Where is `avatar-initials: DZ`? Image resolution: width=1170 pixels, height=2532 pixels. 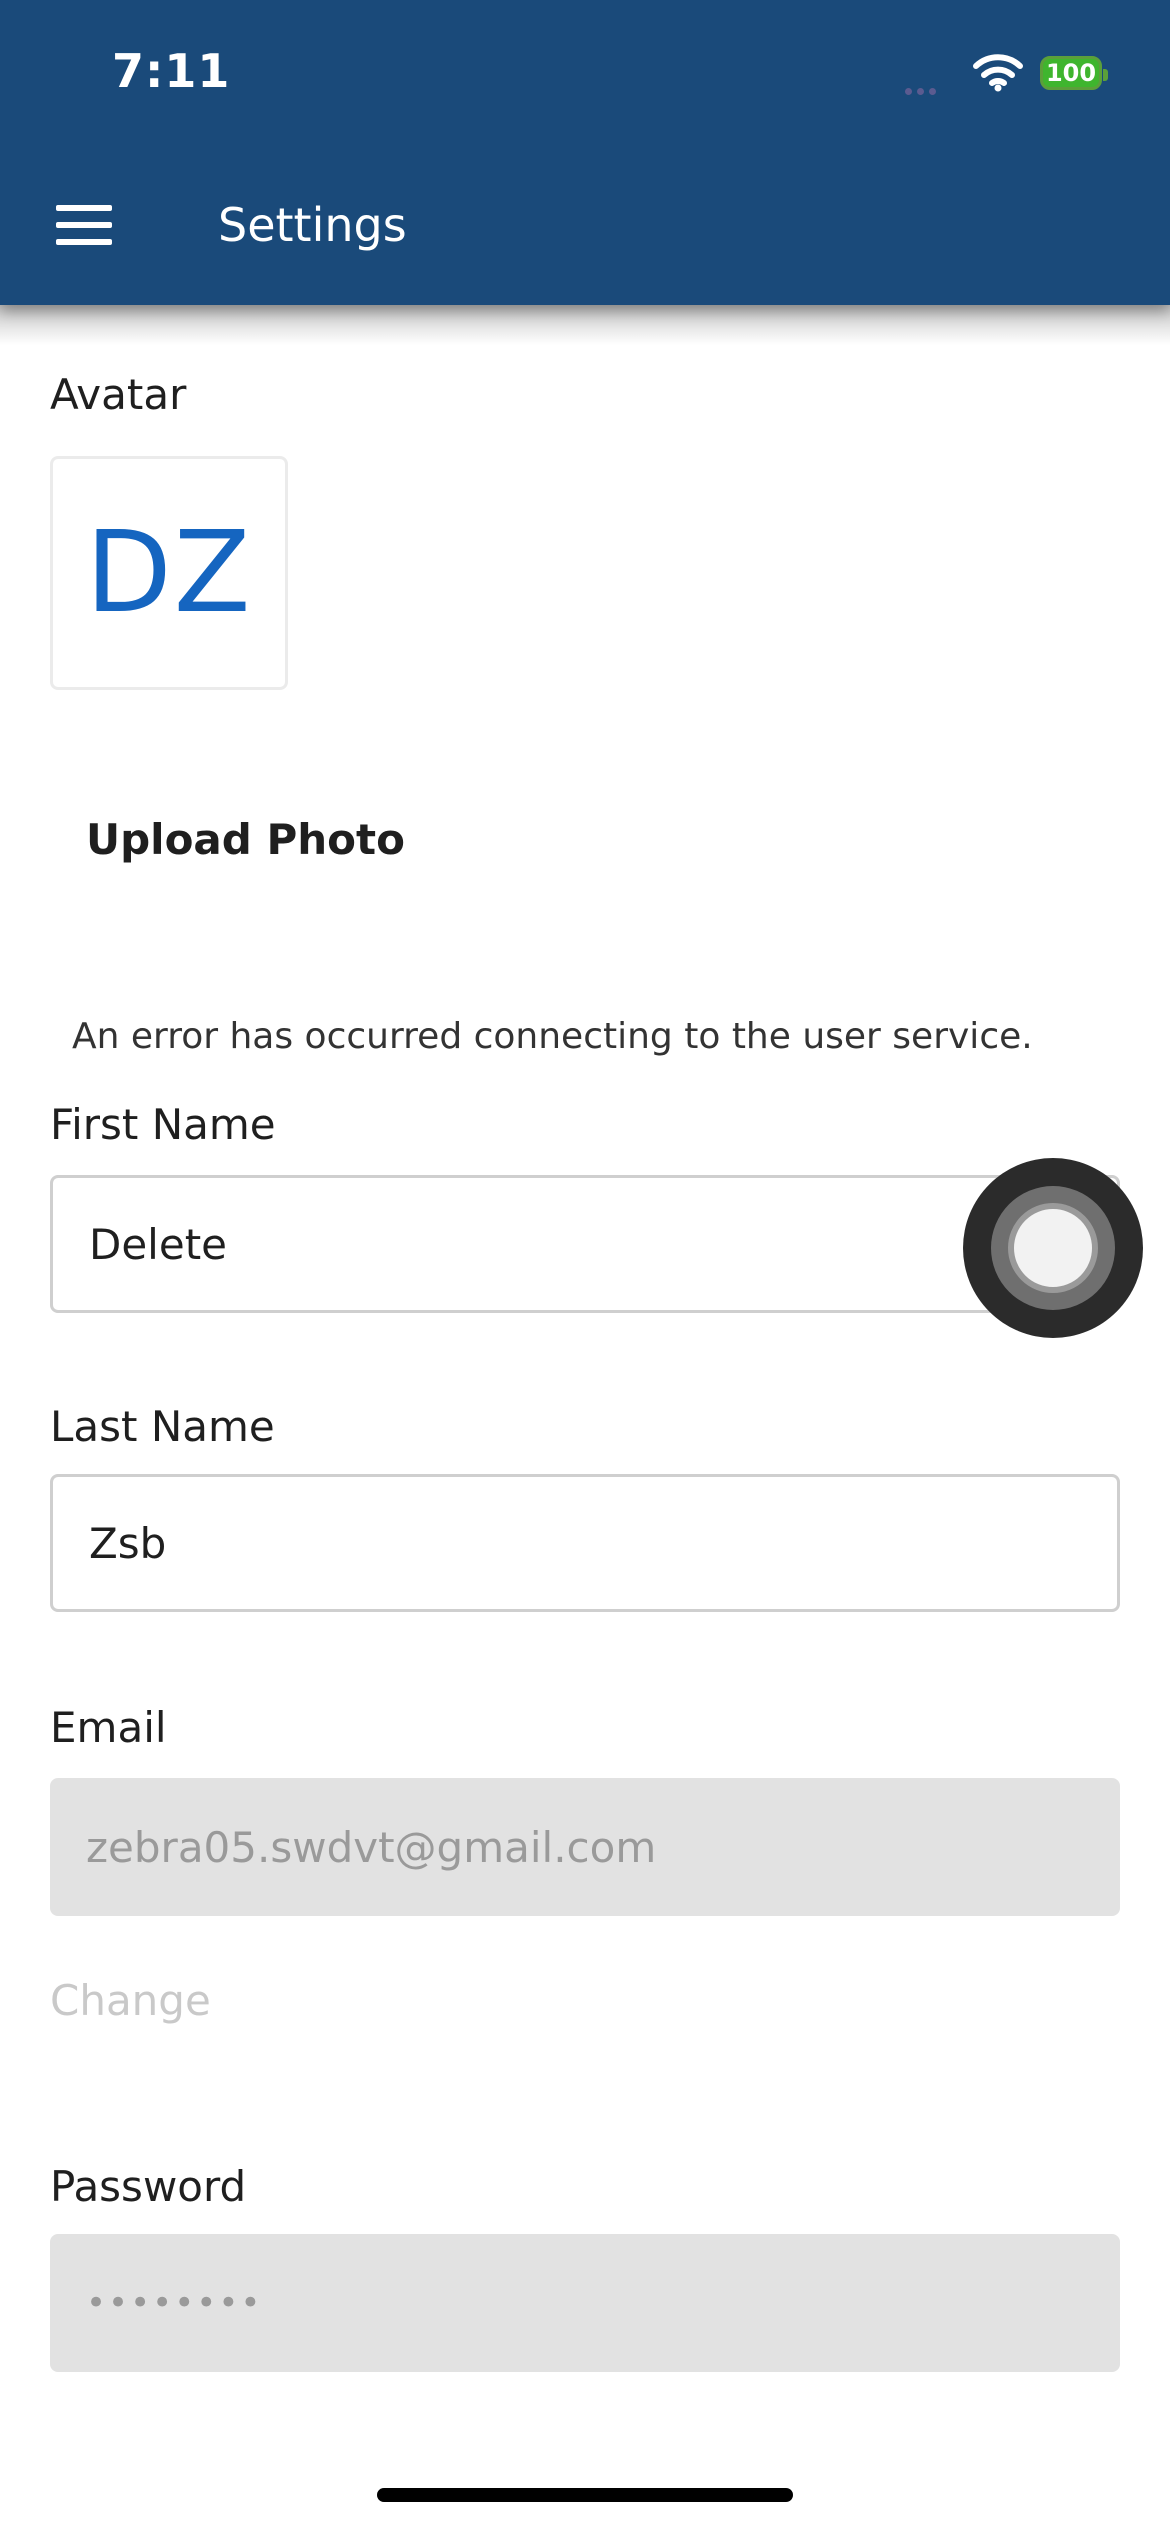 avatar-initials: DZ is located at coordinates (169, 573).